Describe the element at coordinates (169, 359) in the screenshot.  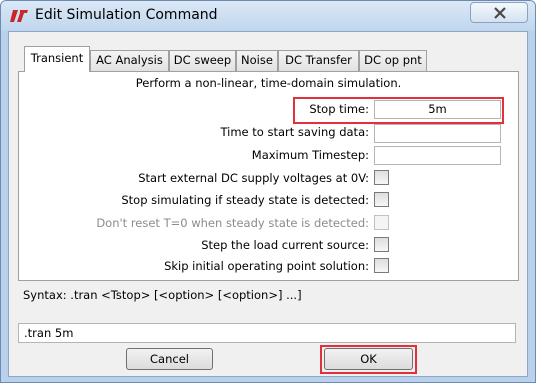
I see `cancel-button: Cancel` at that location.